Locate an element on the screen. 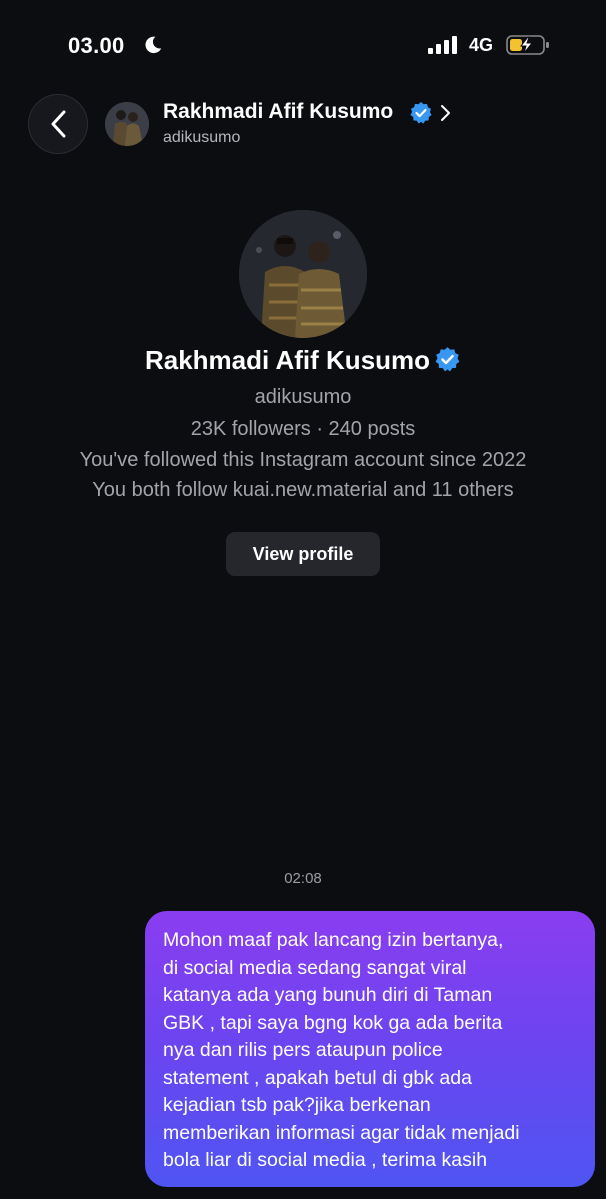 The width and height of the screenshot is (606, 1199). message-line: nya dan rilis pers ataupun police is located at coordinates (303, 1050).